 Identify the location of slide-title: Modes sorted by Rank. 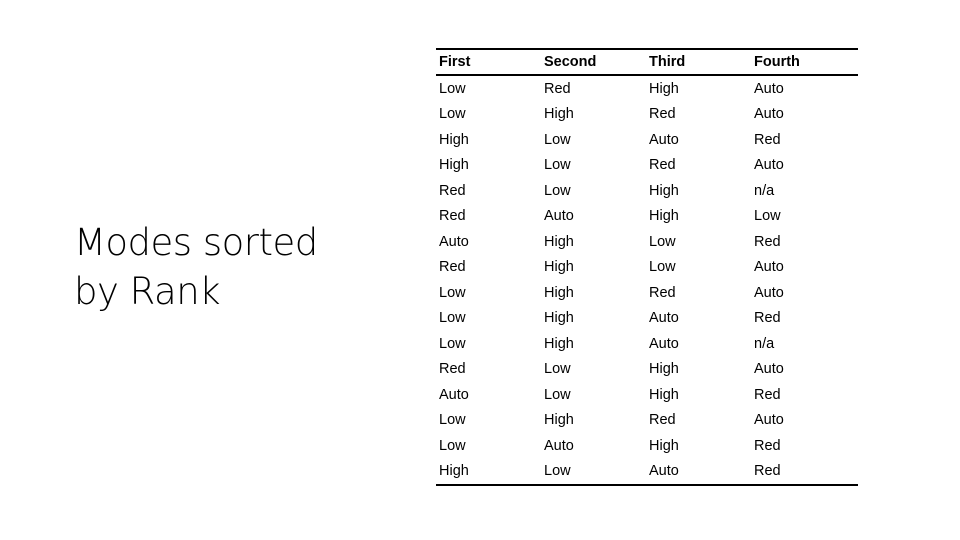
(224, 267).